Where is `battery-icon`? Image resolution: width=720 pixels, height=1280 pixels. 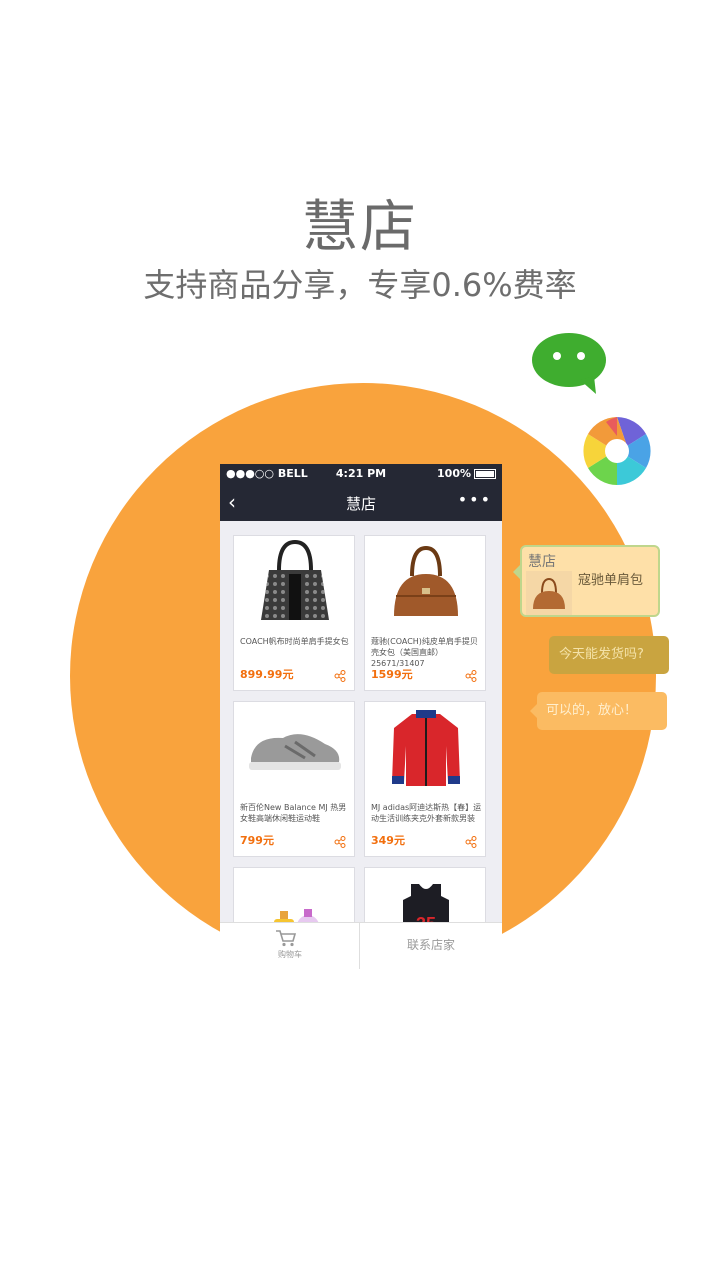
battery-icon is located at coordinates (485, 473).